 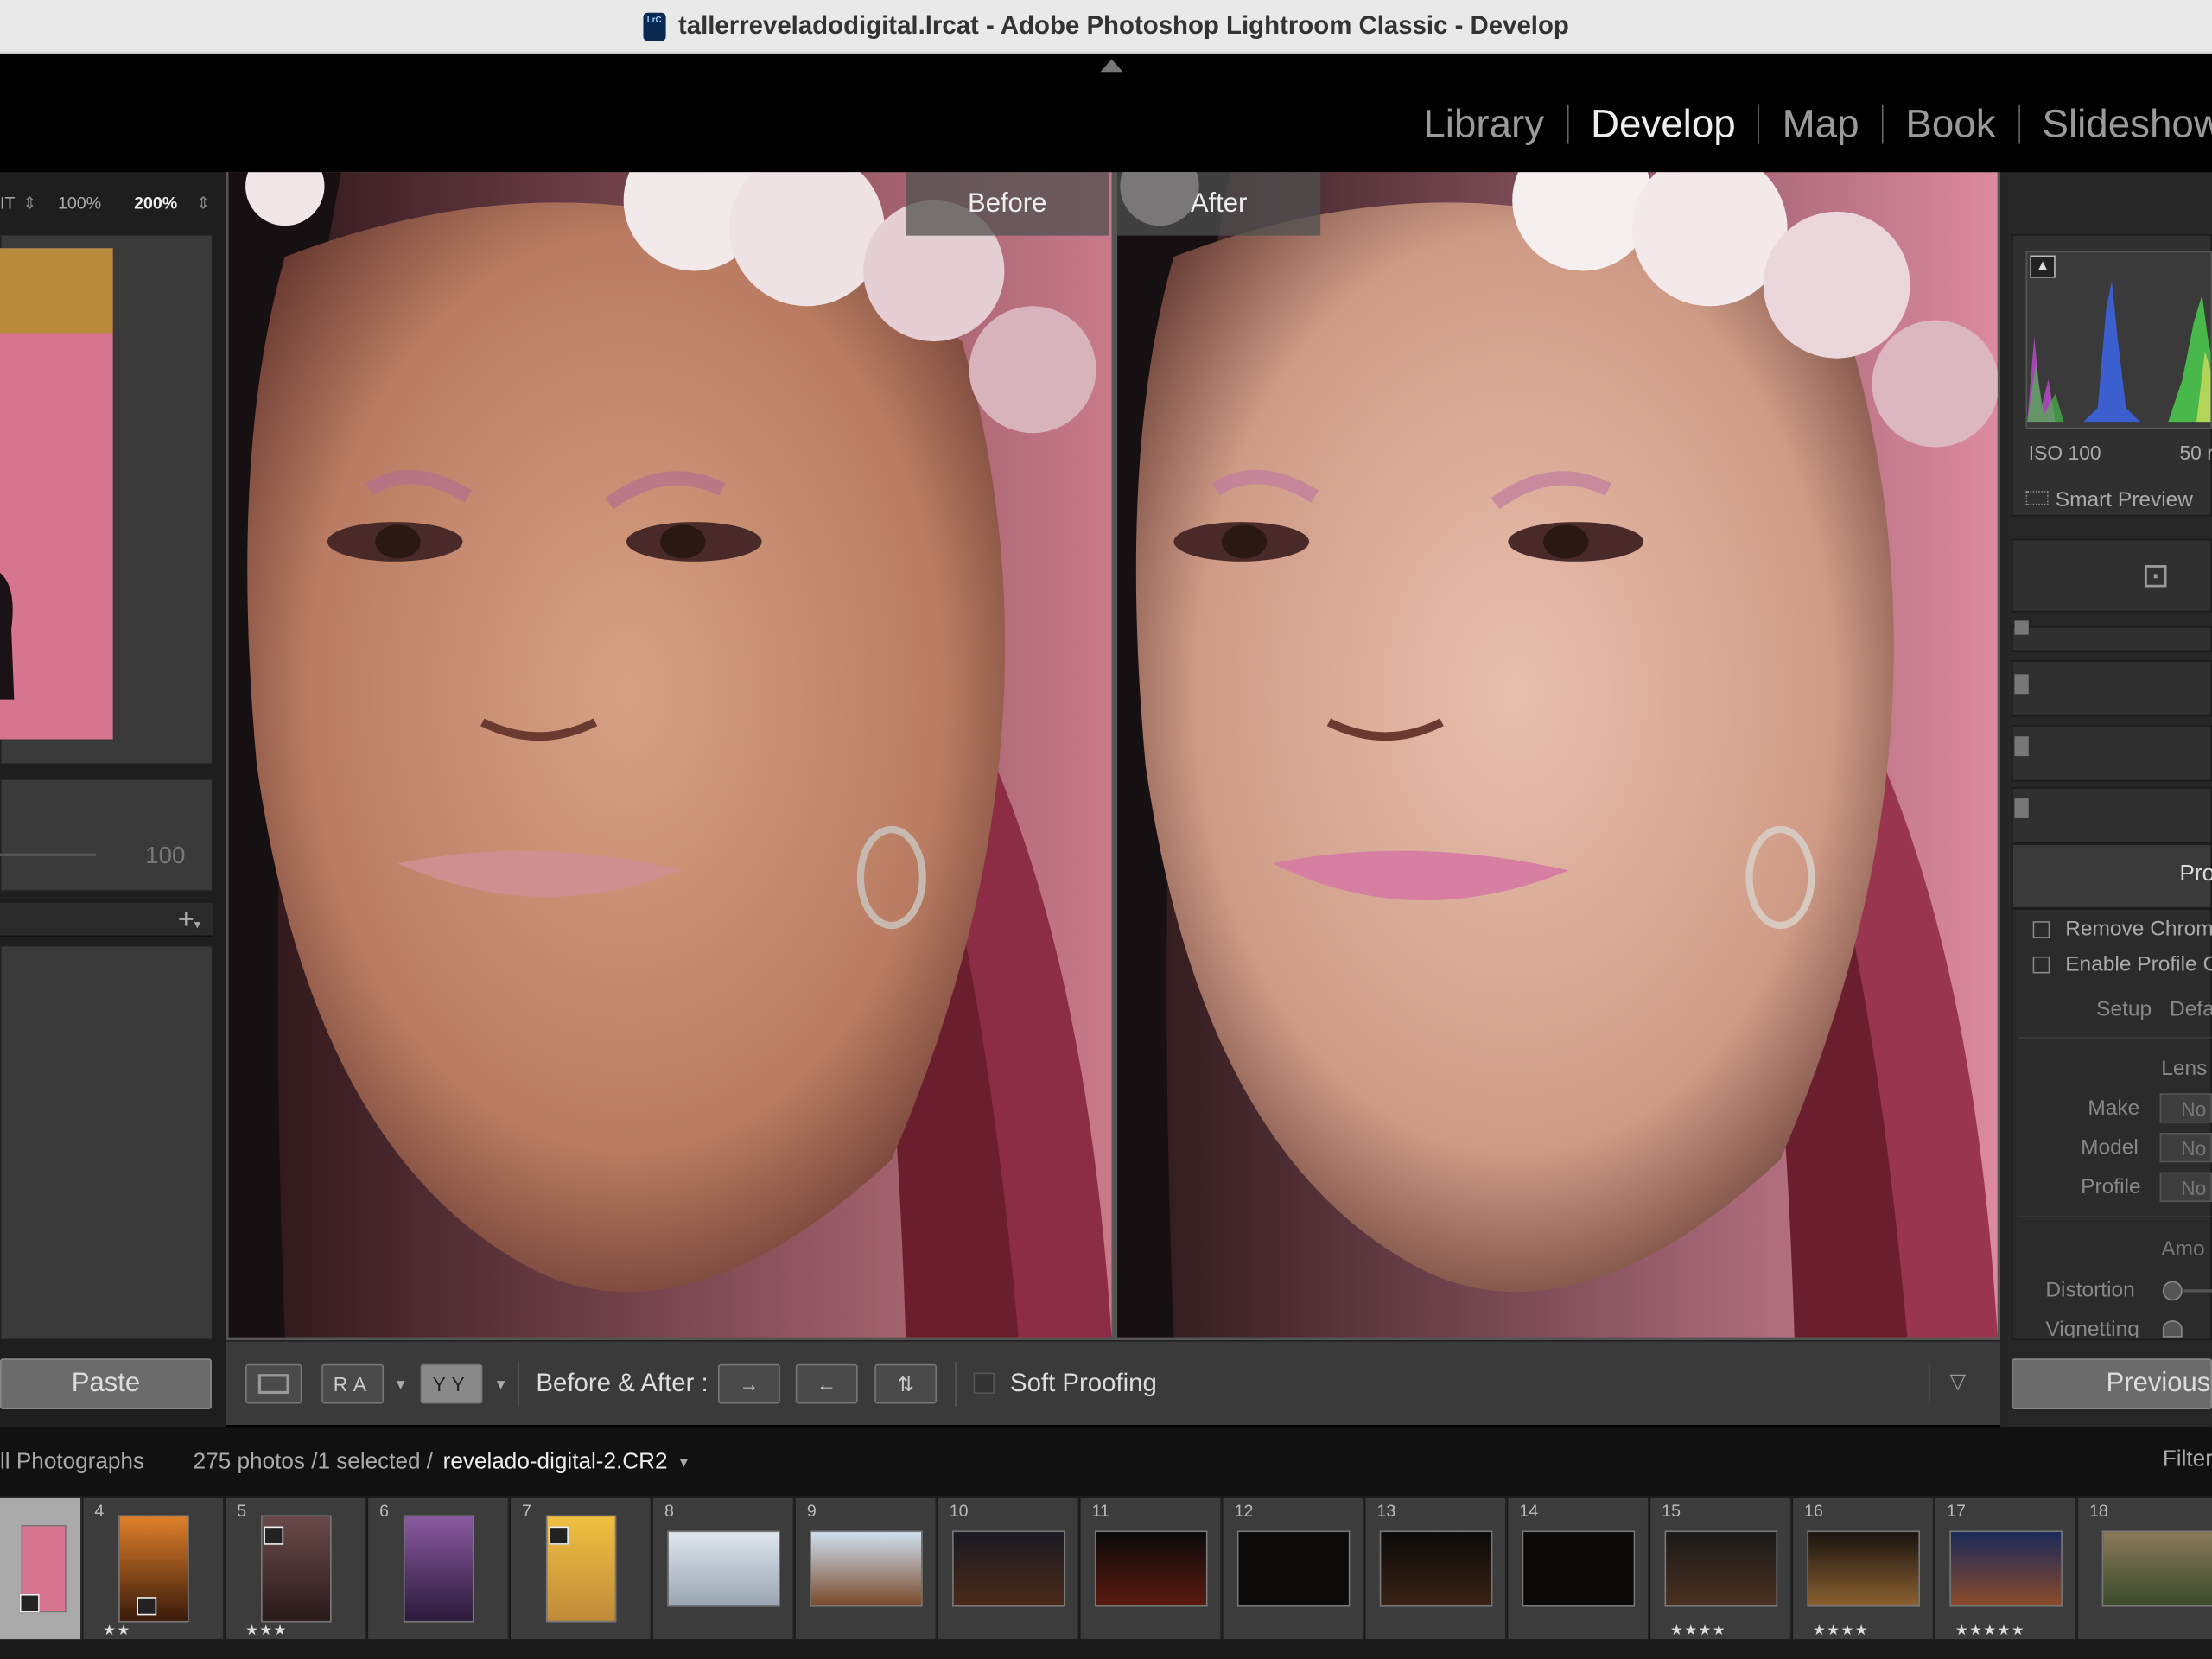 I want to click on previous-button: Previous, so click(x=2112, y=1384).